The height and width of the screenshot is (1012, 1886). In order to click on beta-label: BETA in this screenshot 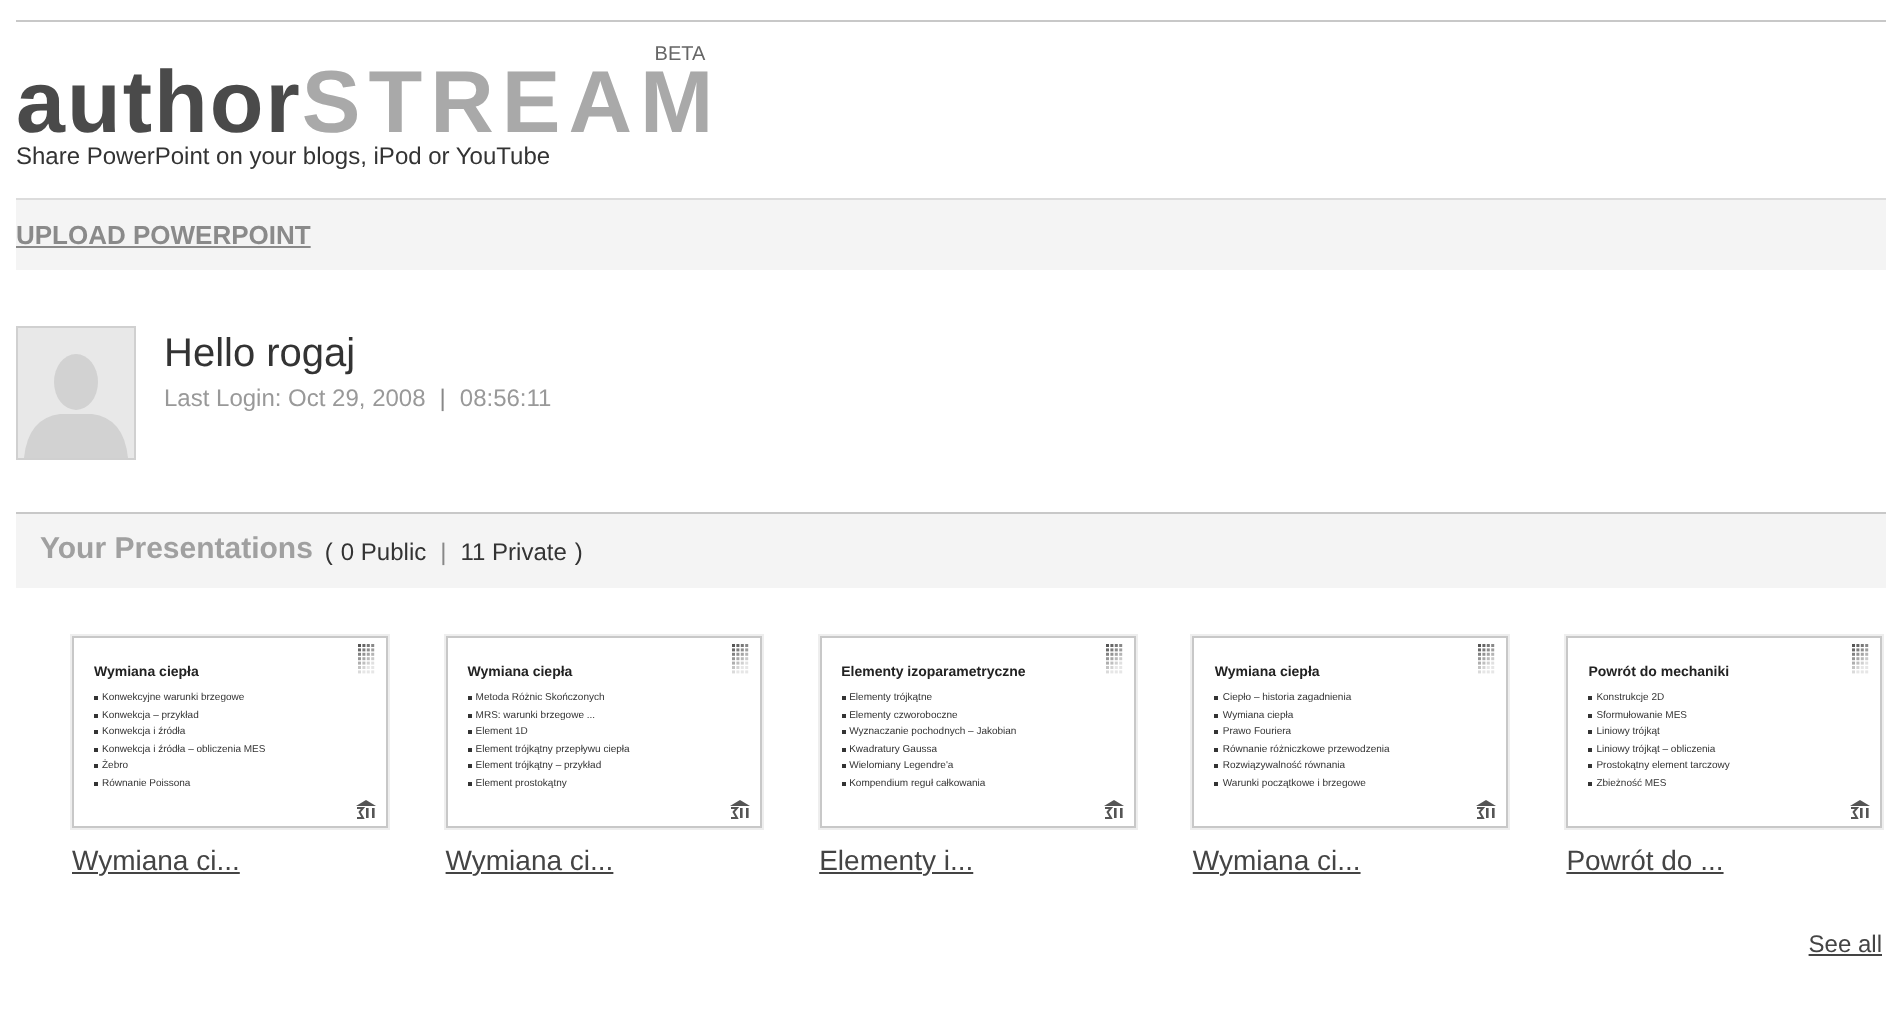, I will do `click(680, 56)`.